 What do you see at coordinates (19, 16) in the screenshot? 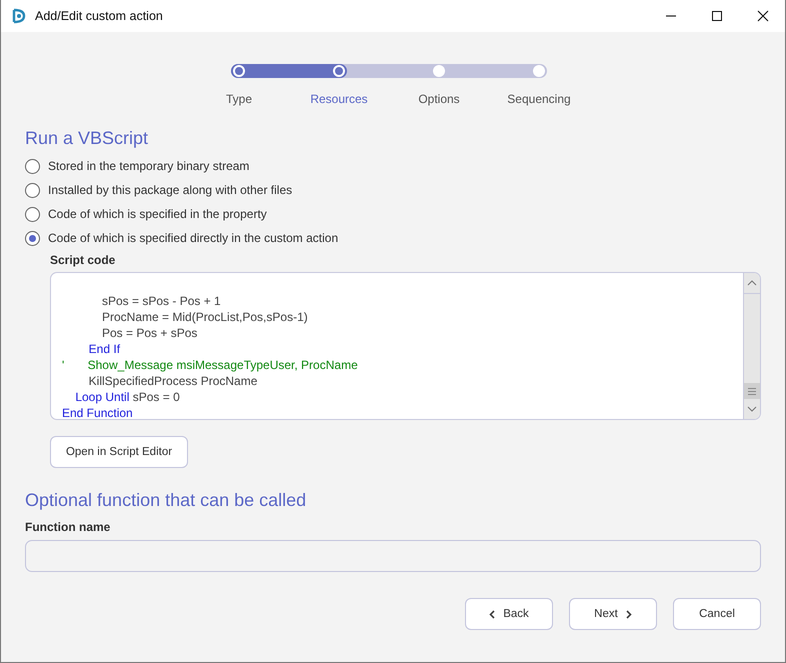
I see `app-logo-icon` at bounding box center [19, 16].